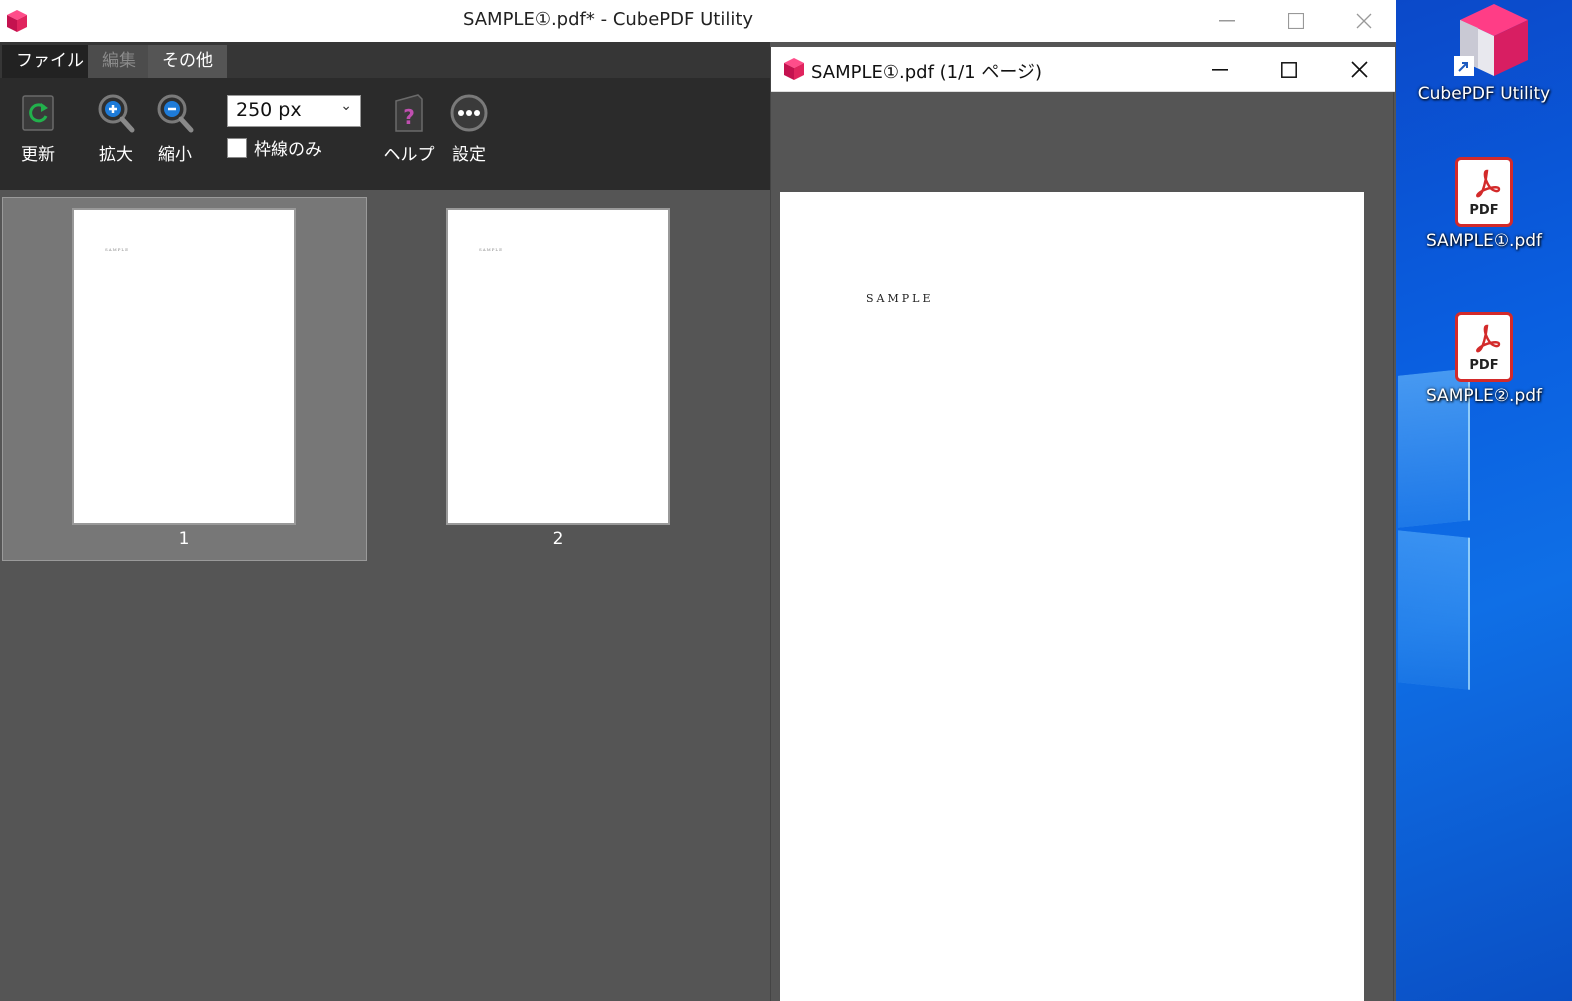  I want to click on desktop-icon-sample1-pdf: PDF SAMPLE①.pdf, so click(1484, 204).